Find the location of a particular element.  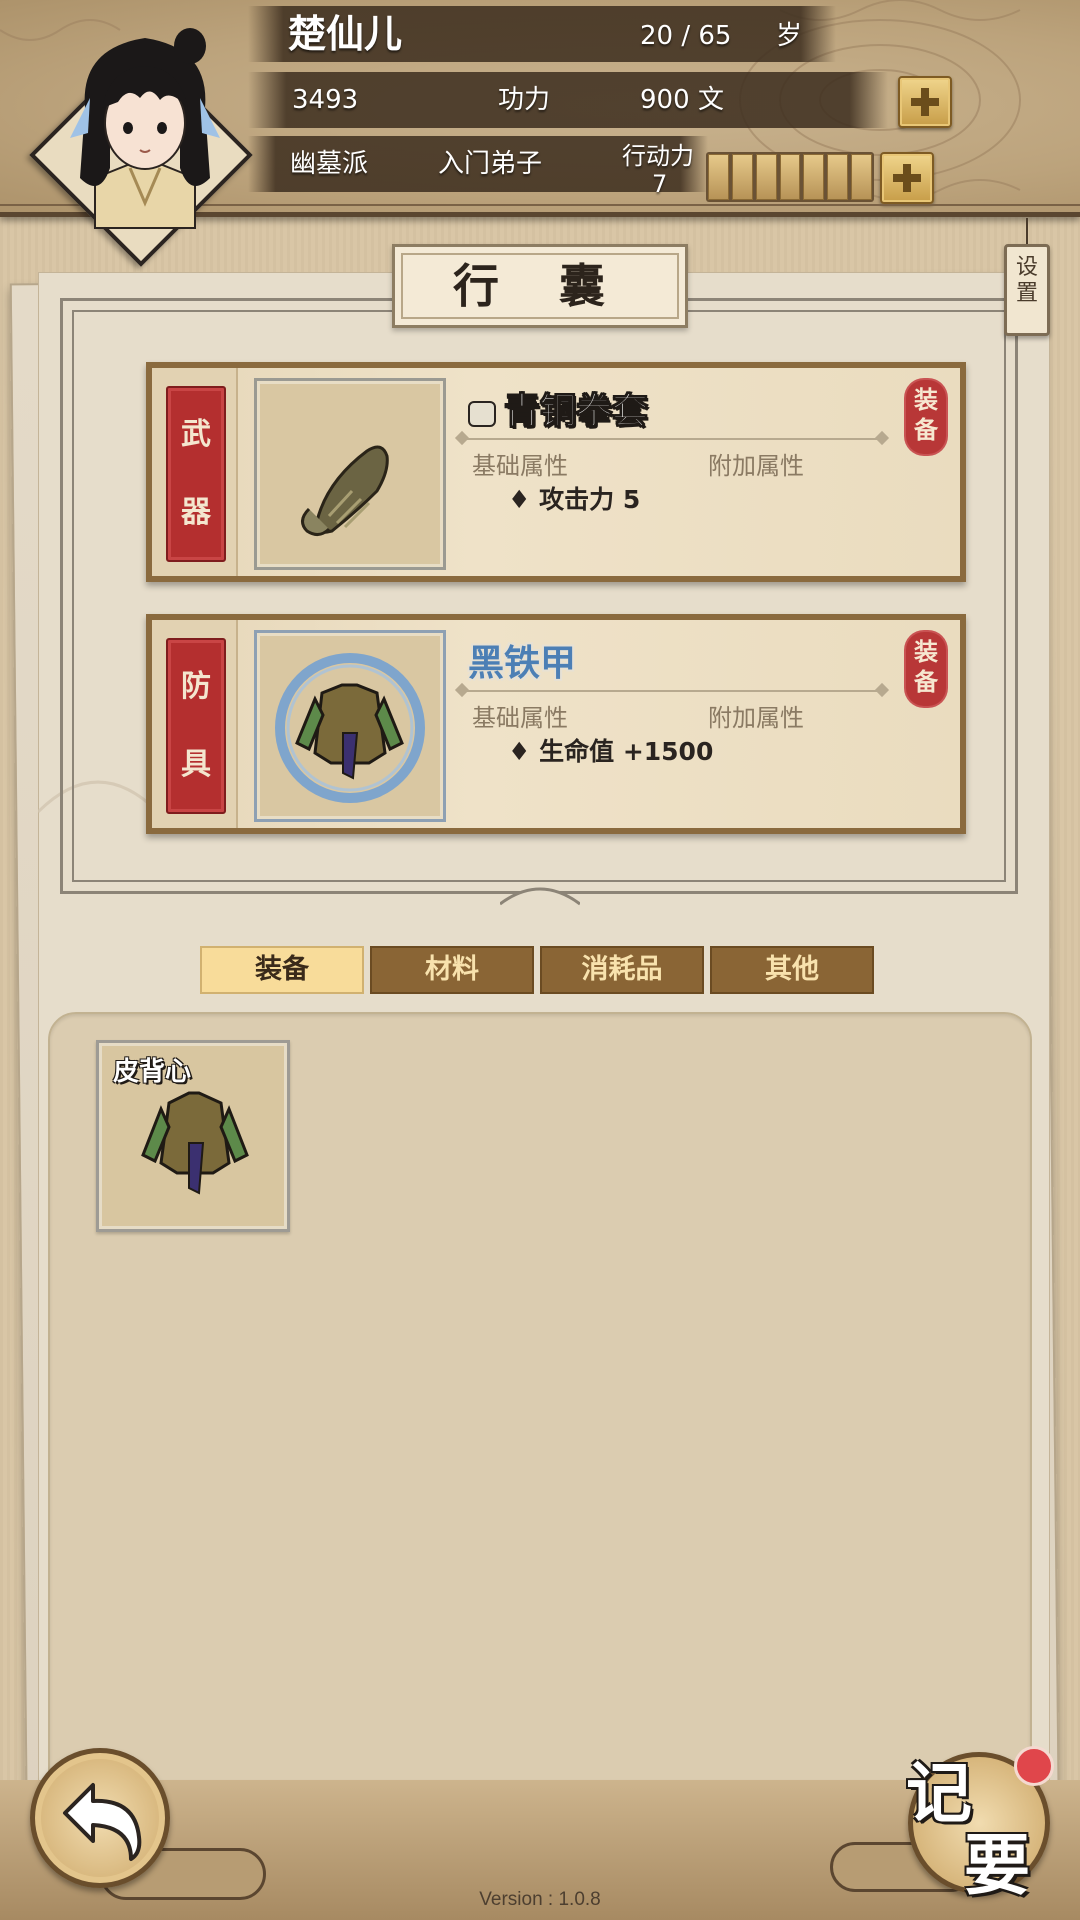

frame-arch is located at coordinates (540, 896).